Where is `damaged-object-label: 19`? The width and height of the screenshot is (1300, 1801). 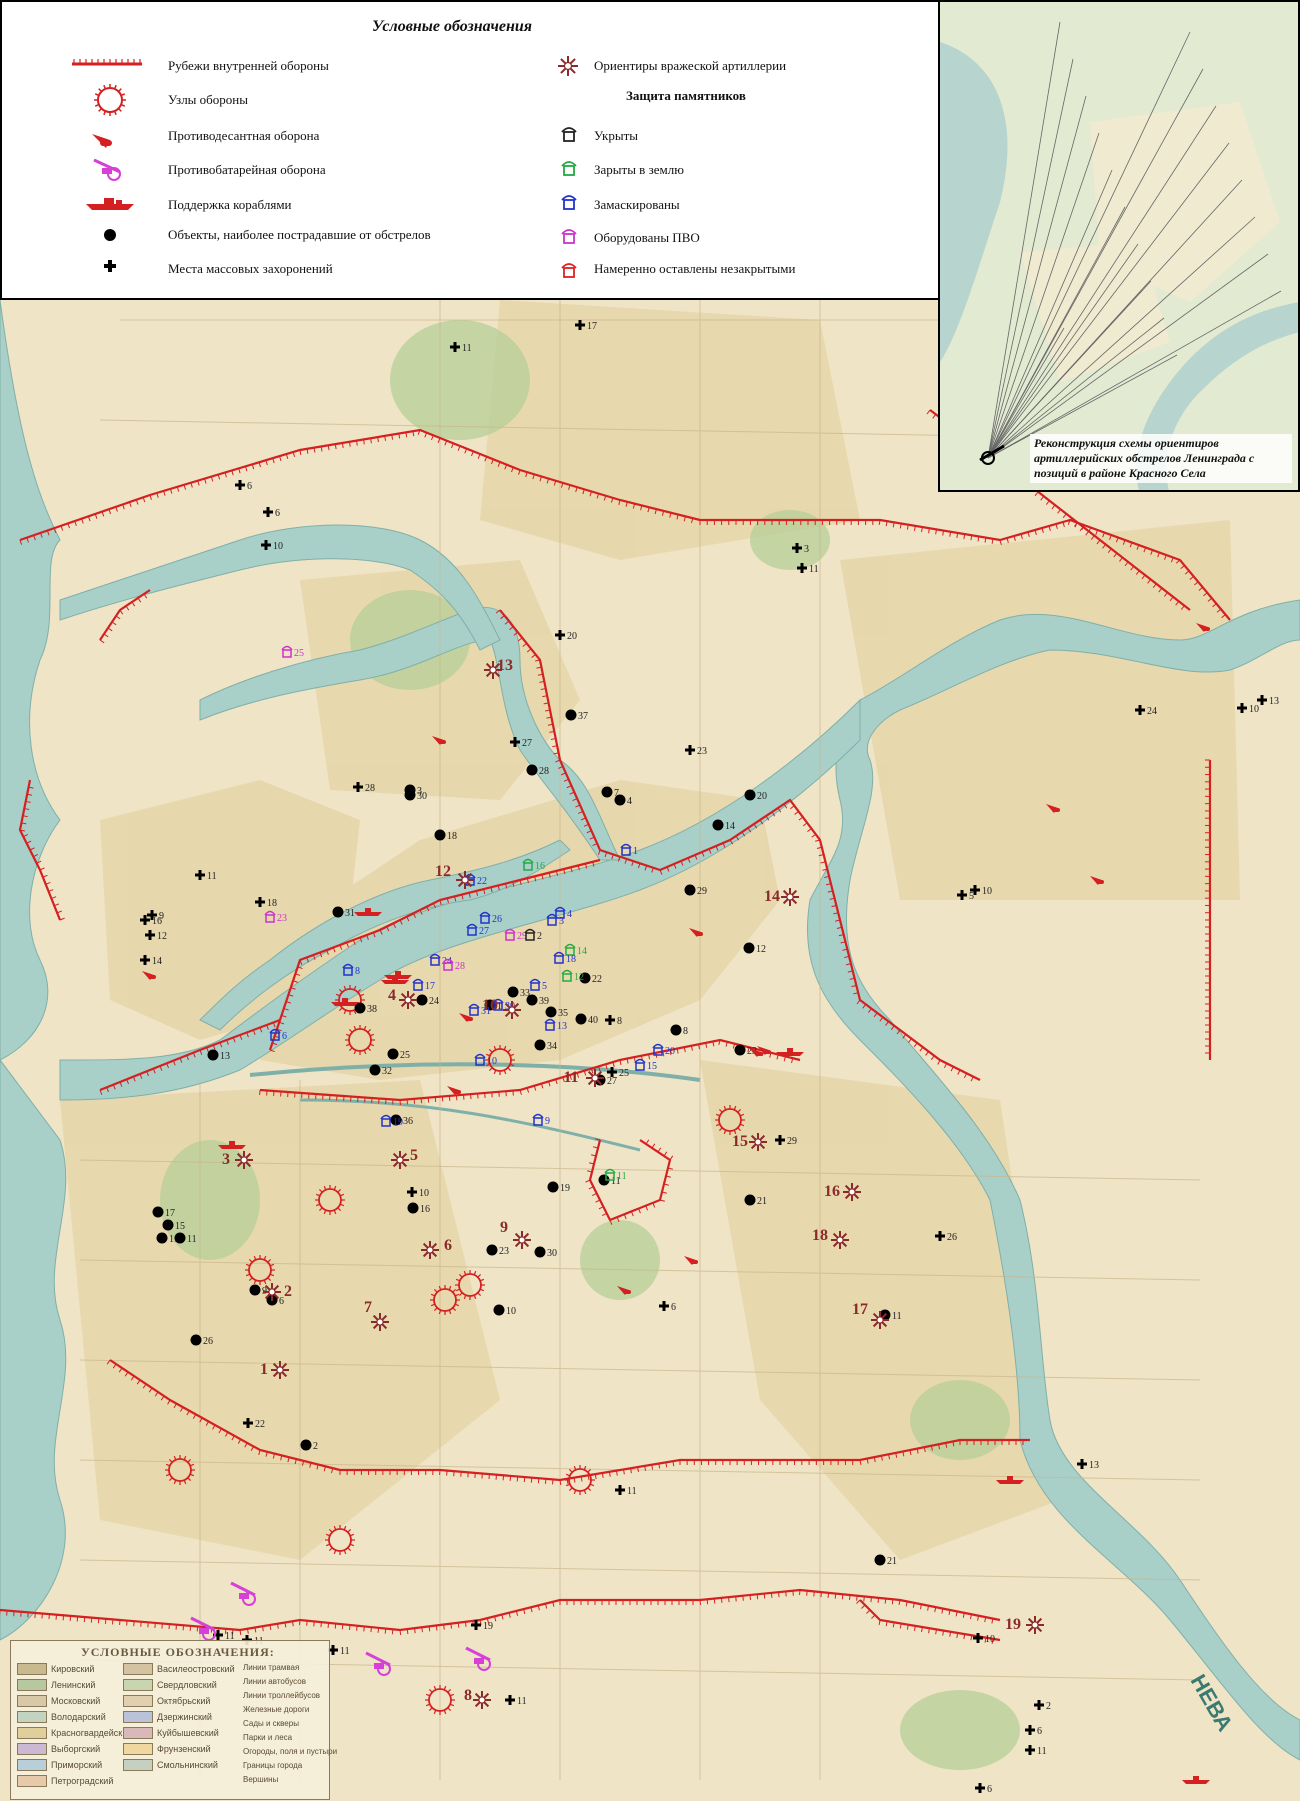
damaged-object-label: 19 is located at coordinates (565, 1188).